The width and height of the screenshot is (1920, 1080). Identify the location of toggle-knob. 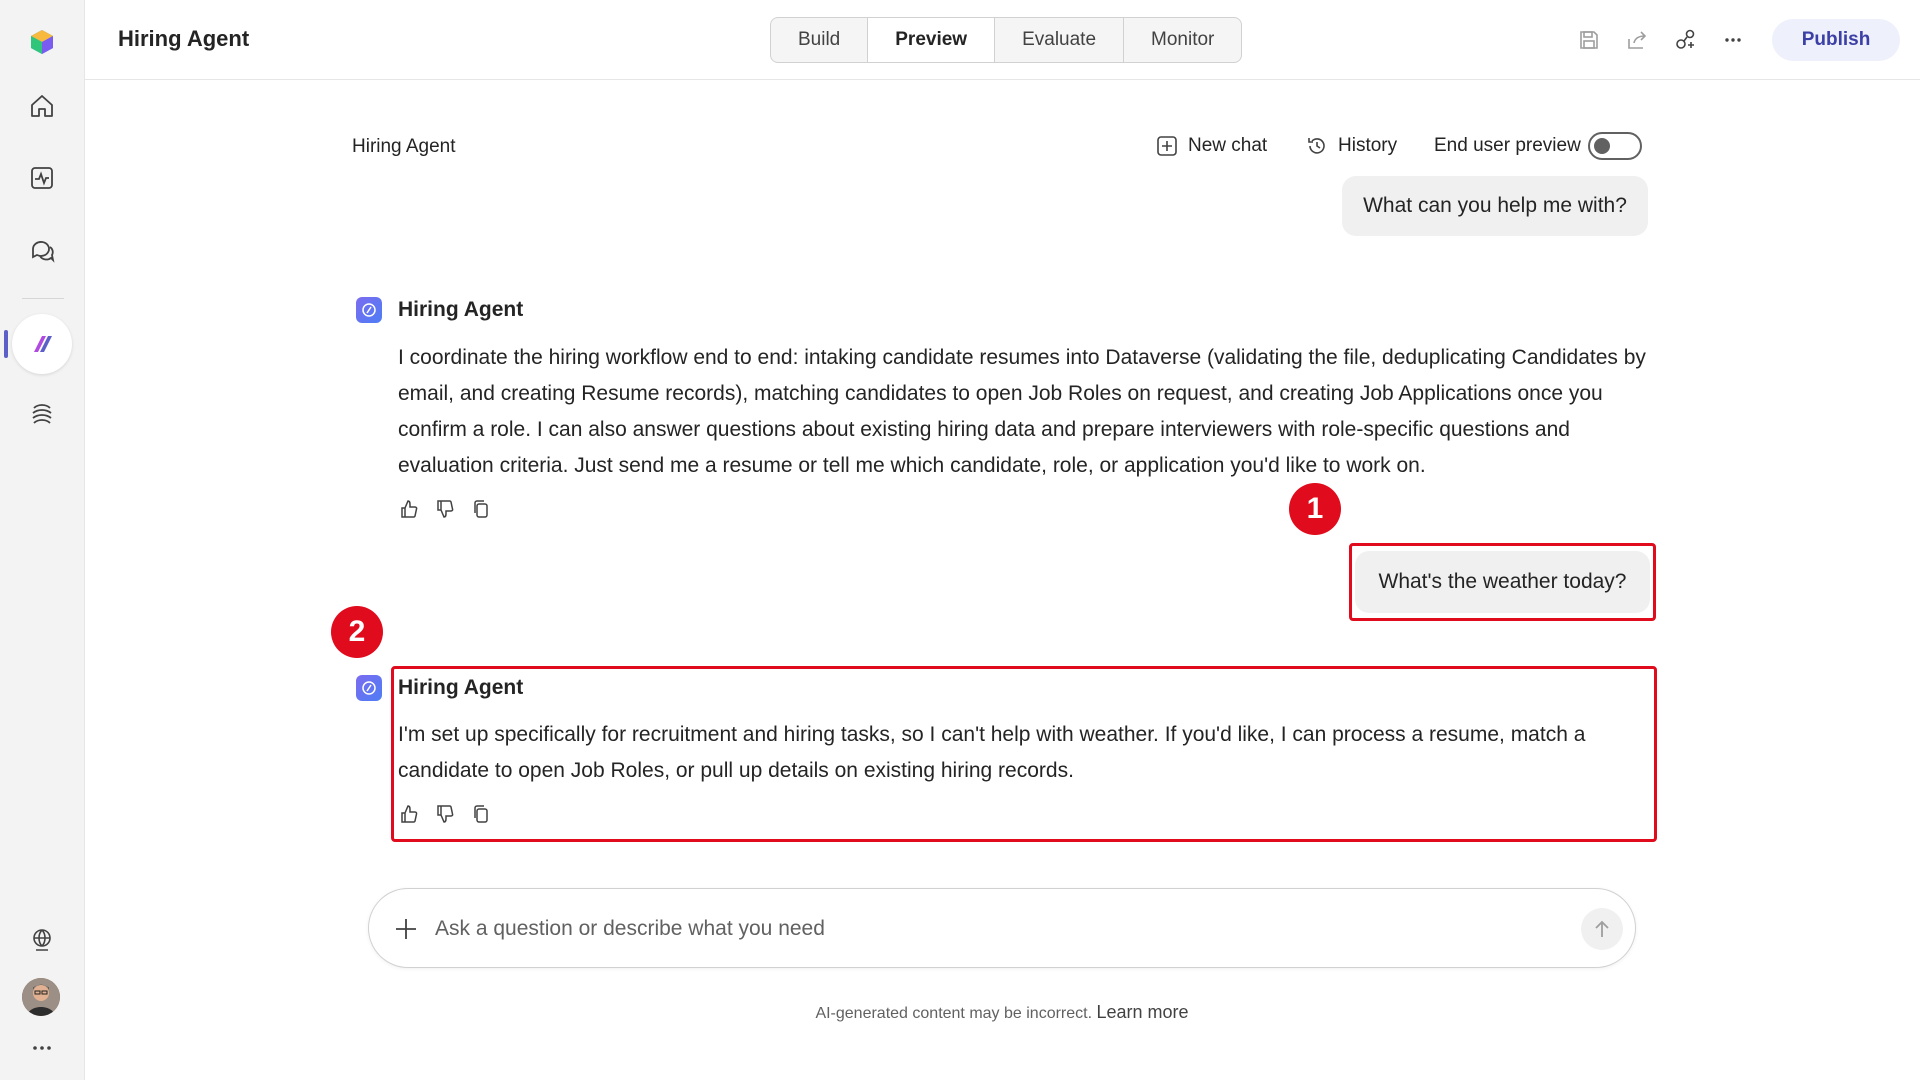
(1602, 146).